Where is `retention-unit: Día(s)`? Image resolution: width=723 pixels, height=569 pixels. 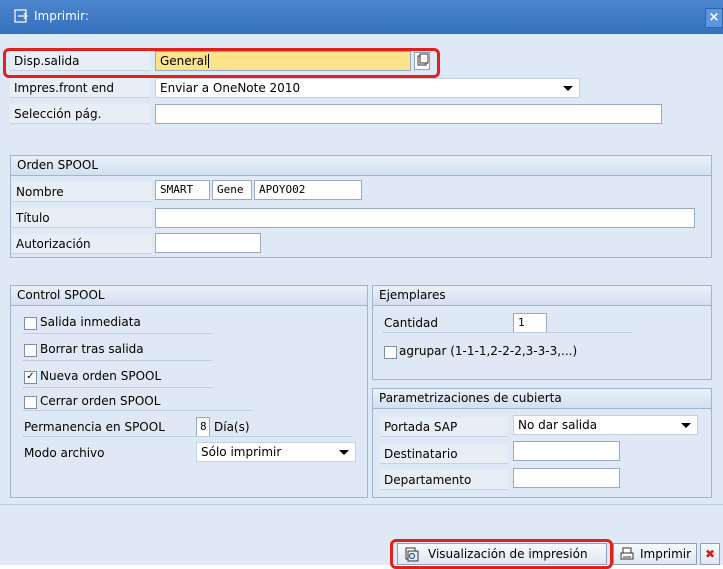 retention-unit: Día(s) is located at coordinates (232, 427).